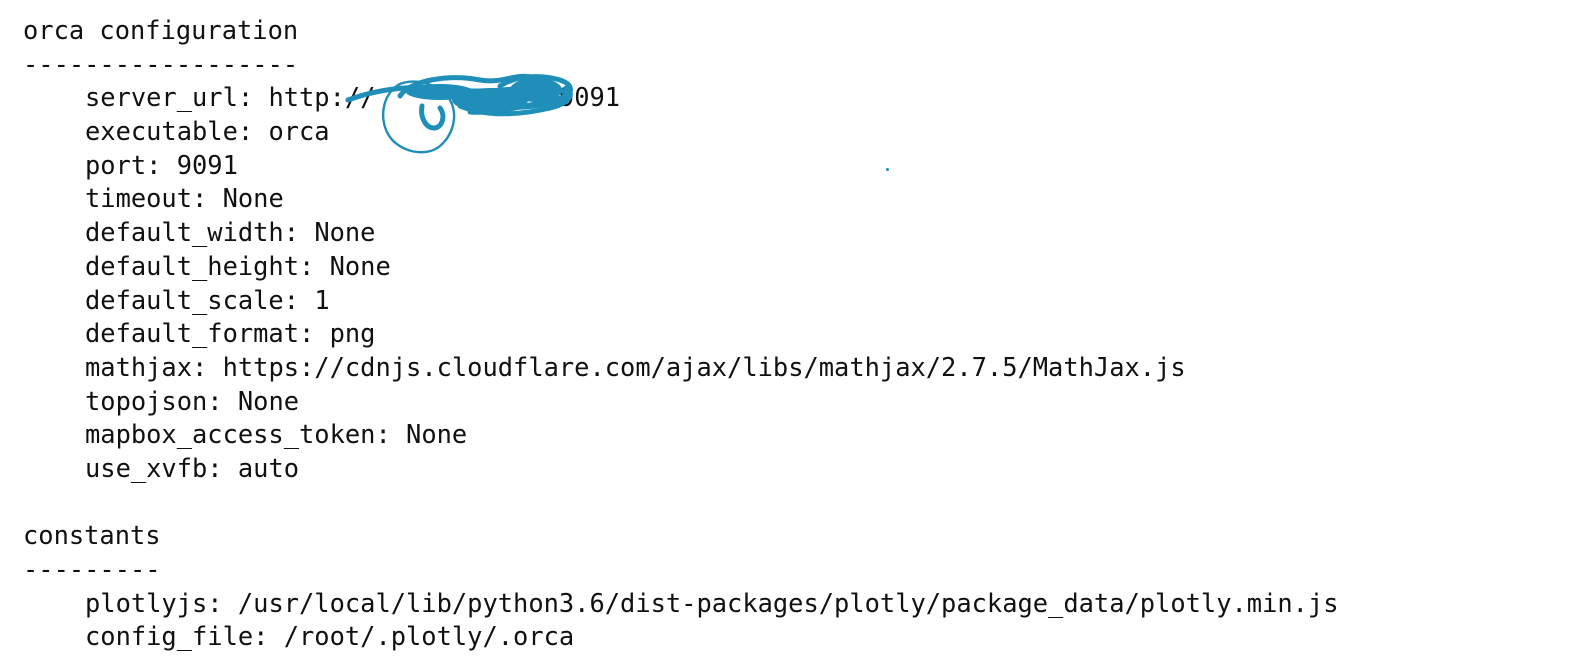 This screenshot has width=1584, height=672. I want to click on config-key: default_scale, so click(184, 299).